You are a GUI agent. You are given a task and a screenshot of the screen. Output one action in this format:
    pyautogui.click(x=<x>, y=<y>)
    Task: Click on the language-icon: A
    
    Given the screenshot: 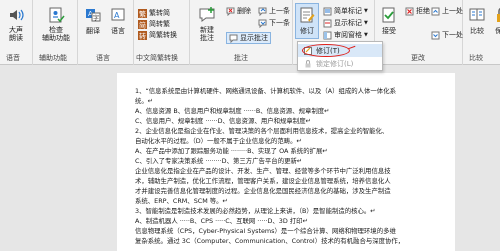 What is the action you would take?
    pyautogui.click(x=118, y=14)
    